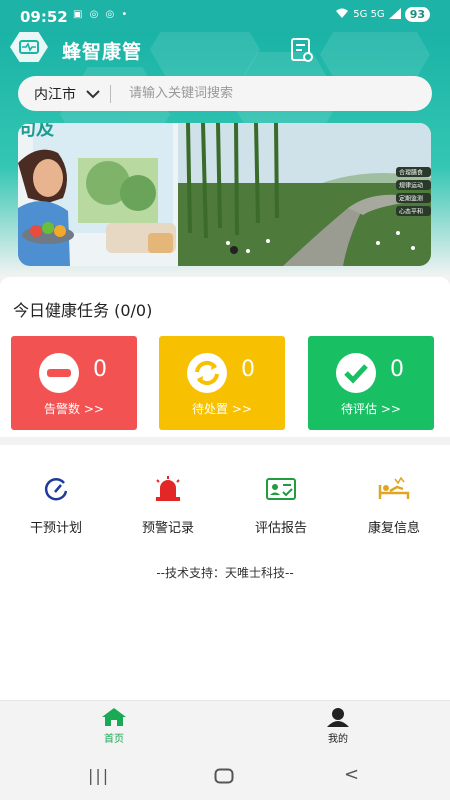 This screenshot has width=450, height=800. What do you see at coordinates (411, 199) in the screenshot?
I see `banner-tag: 定期监测` at bounding box center [411, 199].